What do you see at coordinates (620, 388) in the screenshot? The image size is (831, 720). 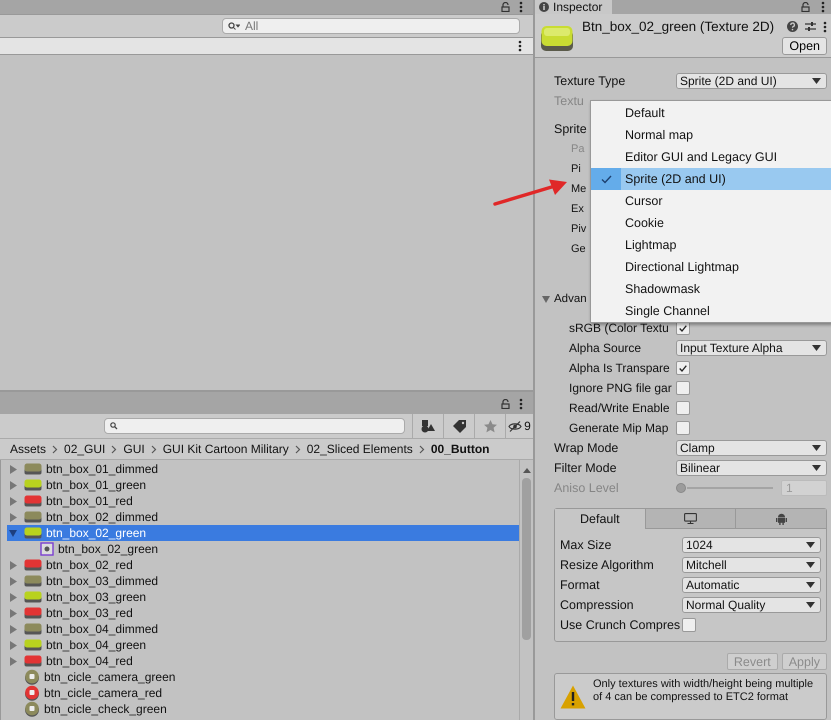 I see `property-label: Ignore PNG file gar` at bounding box center [620, 388].